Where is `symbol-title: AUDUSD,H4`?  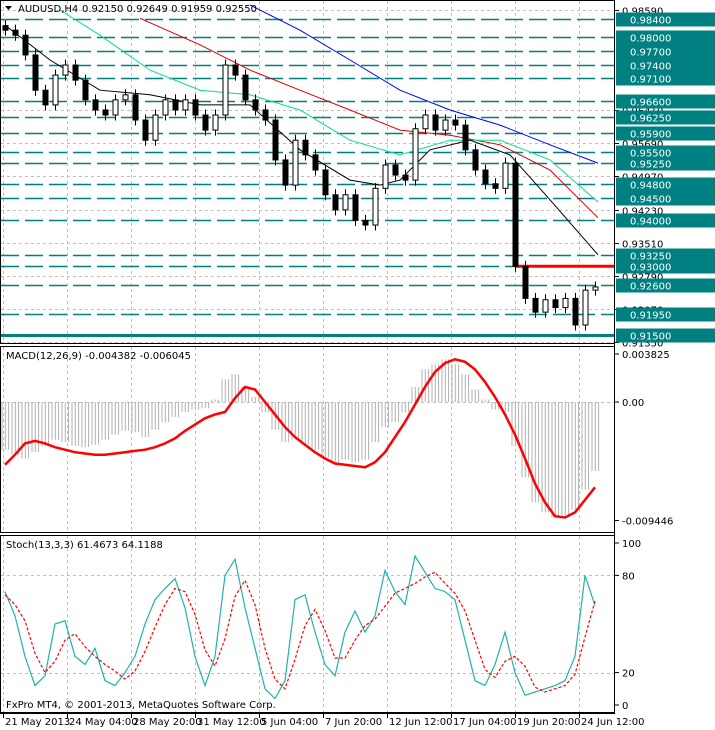 symbol-title: AUDUSD,H4 is located at coordinates (48, 9).